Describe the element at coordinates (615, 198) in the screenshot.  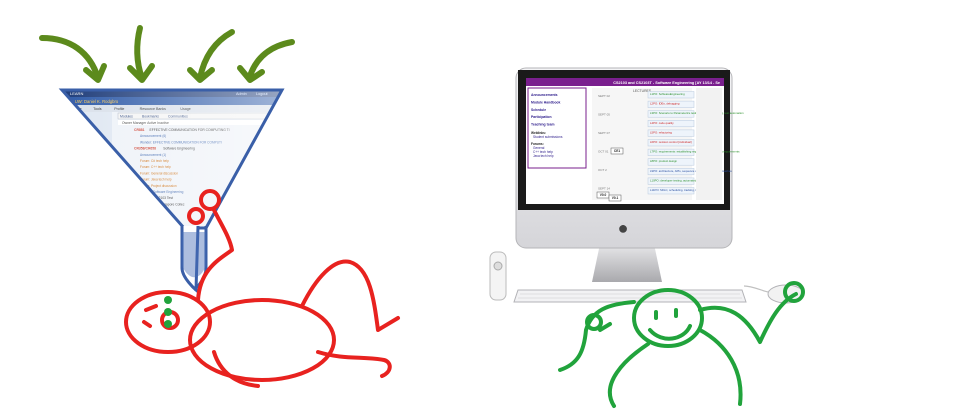
I see `marker-label: V0.1` at that location.